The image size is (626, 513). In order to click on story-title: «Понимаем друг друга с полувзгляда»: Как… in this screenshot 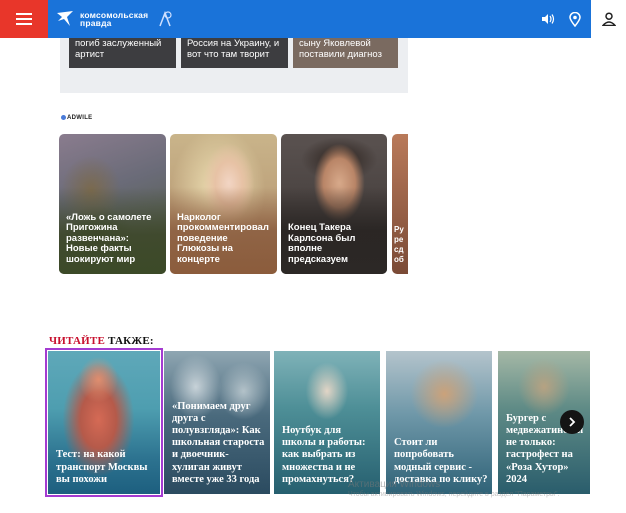, I will do `click(218, 442)`.